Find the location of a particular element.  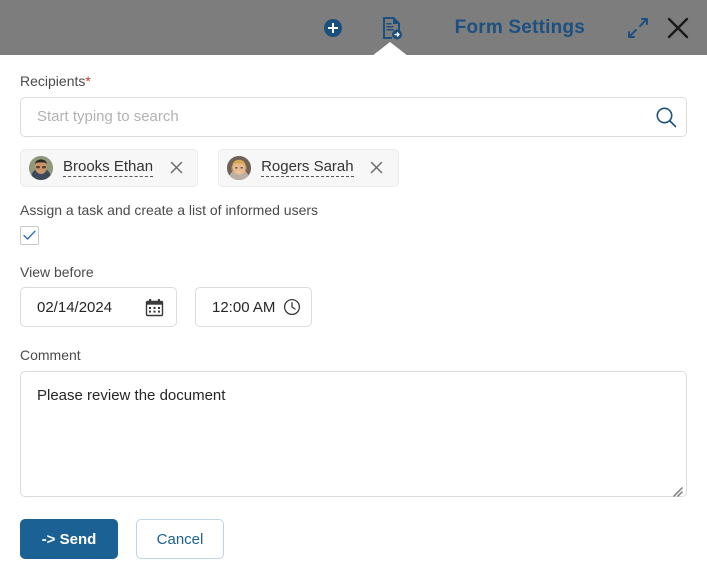

time-picker: 12:00 AM is located at coordinates (253, 307).